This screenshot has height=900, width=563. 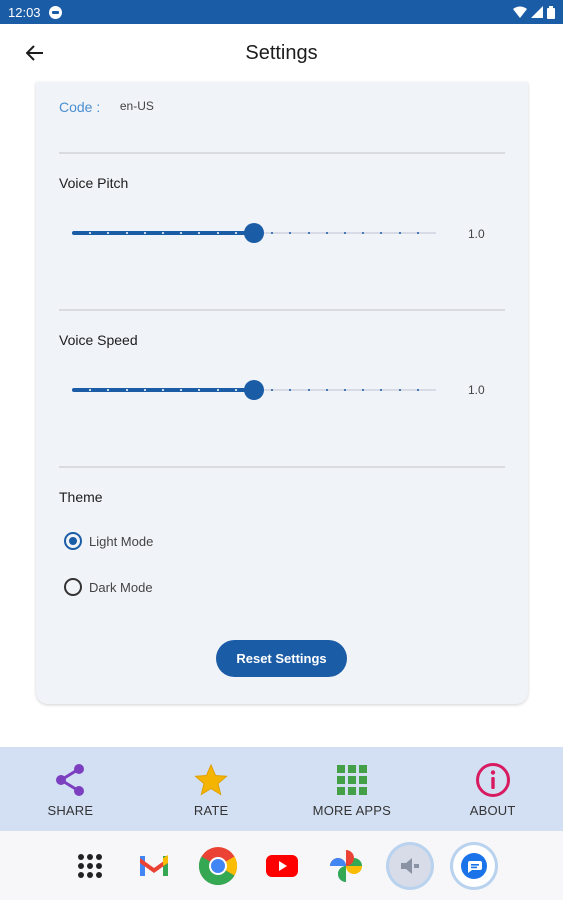 What do you see at coordinates (352, 810) in the screenshot?
I see `more-apps-label: MORE APPS` at bounding box center [352, 810].